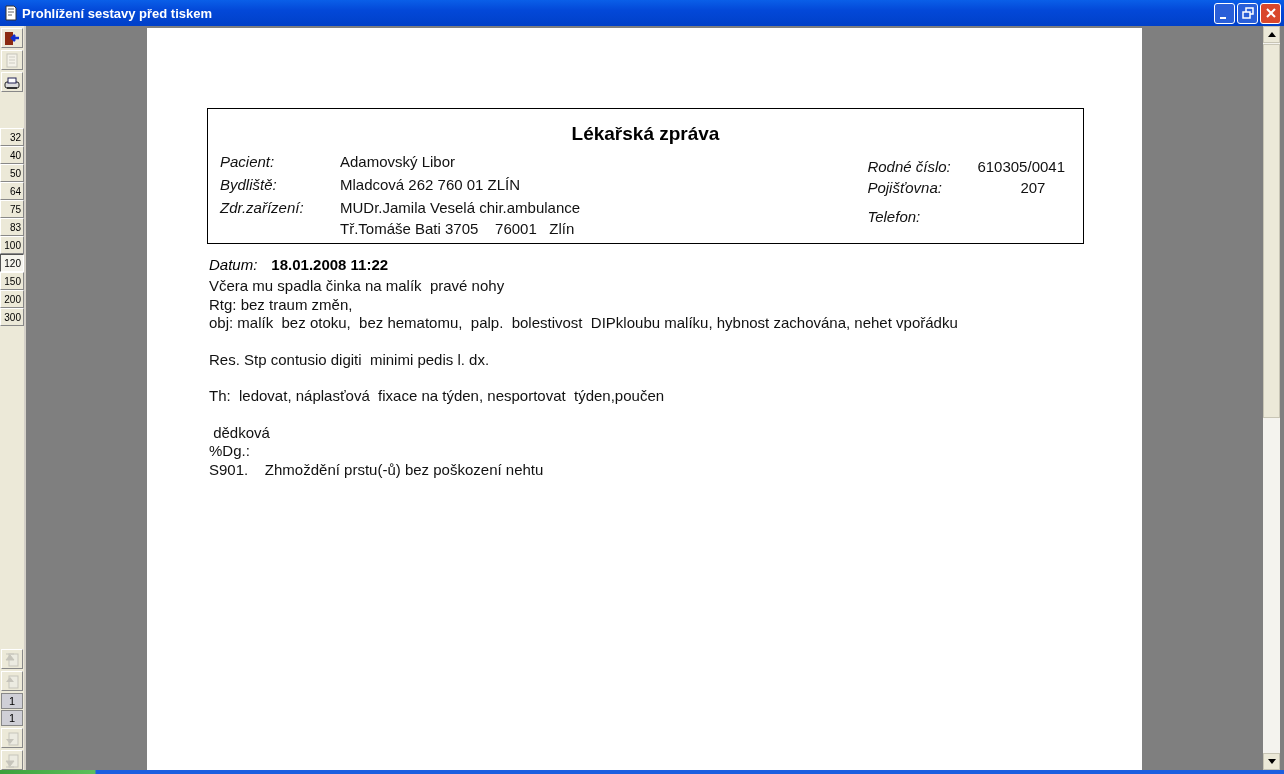 The width and height of the screenshot is (1284, 774). Describe the element at coordinates (281, 304) in the screenshot. I see `report-text-line: Rtg: bez traum změn,` at that location.